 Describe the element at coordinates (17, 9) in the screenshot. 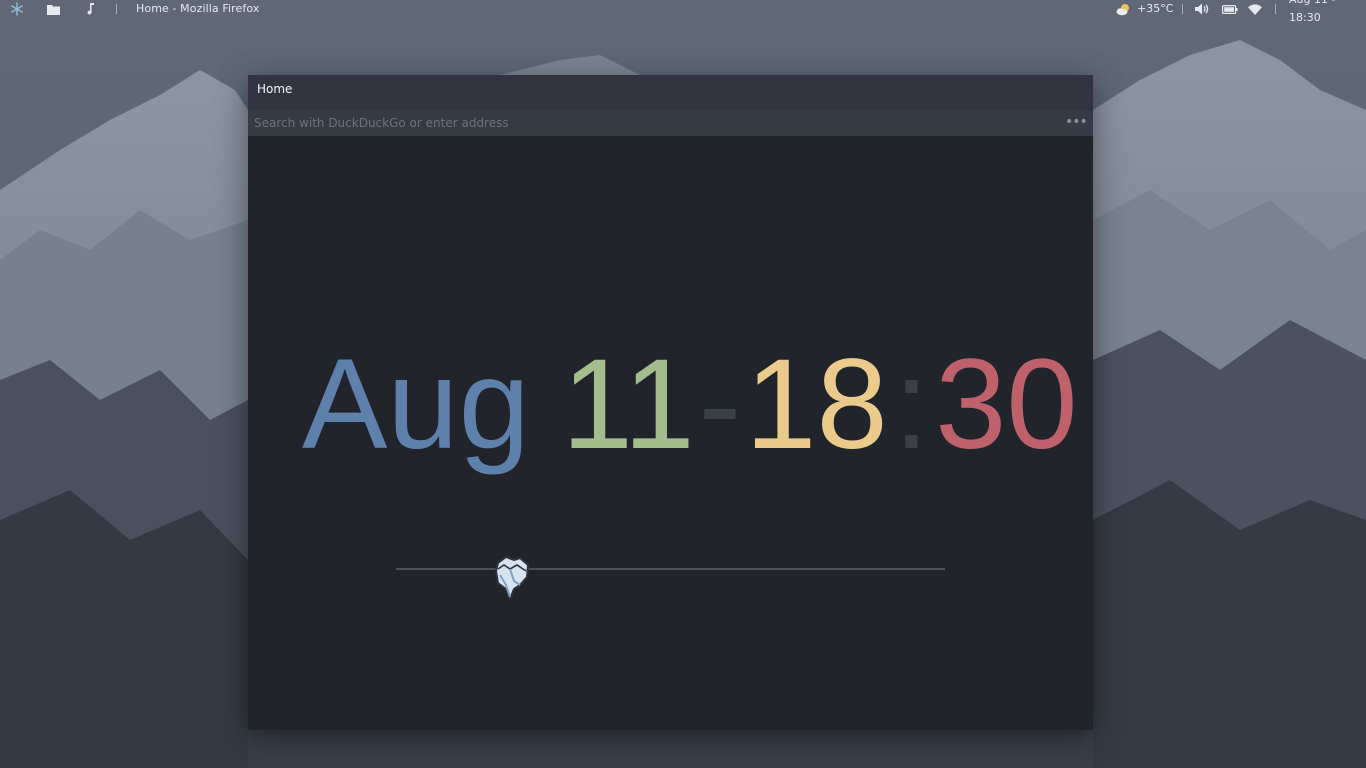

I see `snowflake-icon` at that location.